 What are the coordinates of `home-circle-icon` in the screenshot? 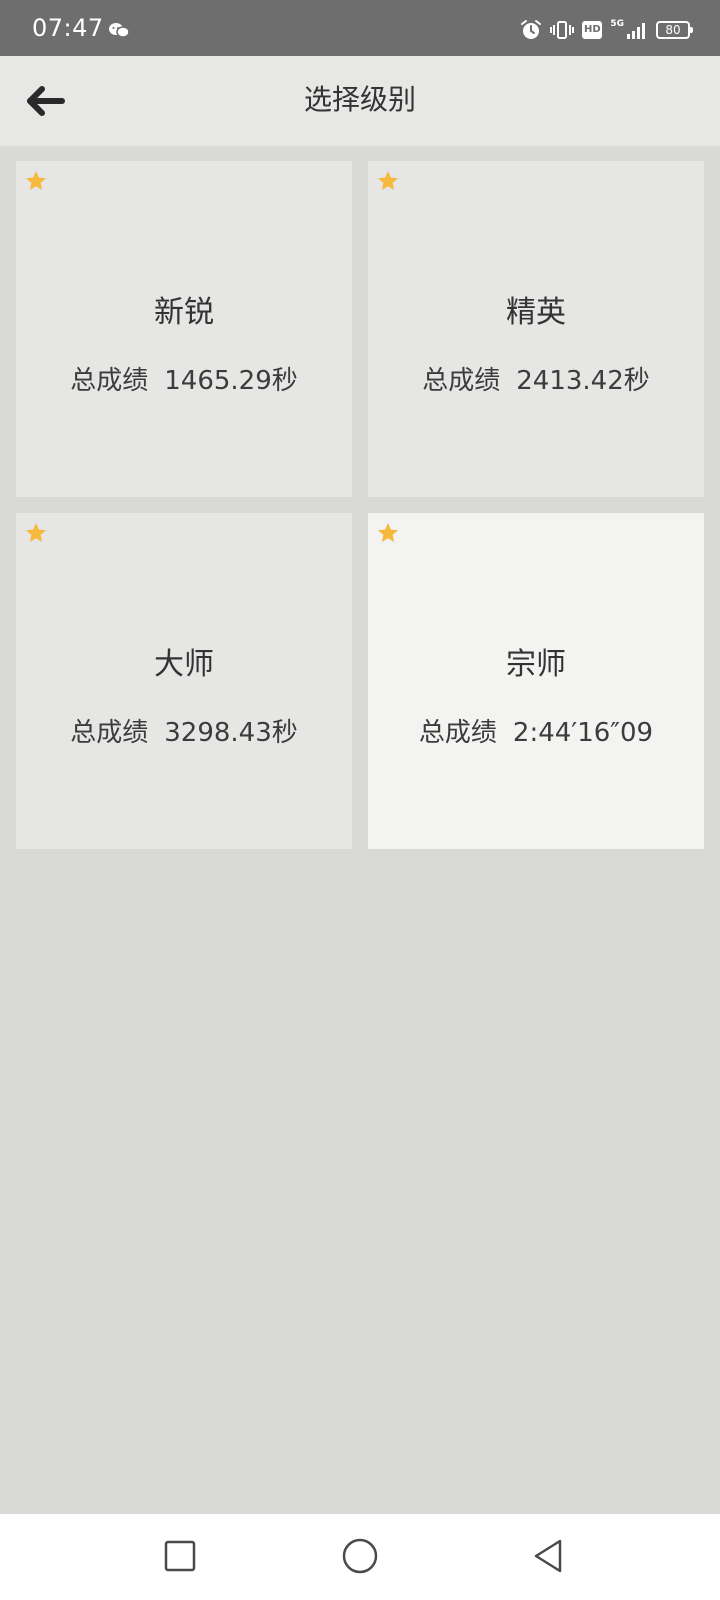 It's located at (360, 1556).